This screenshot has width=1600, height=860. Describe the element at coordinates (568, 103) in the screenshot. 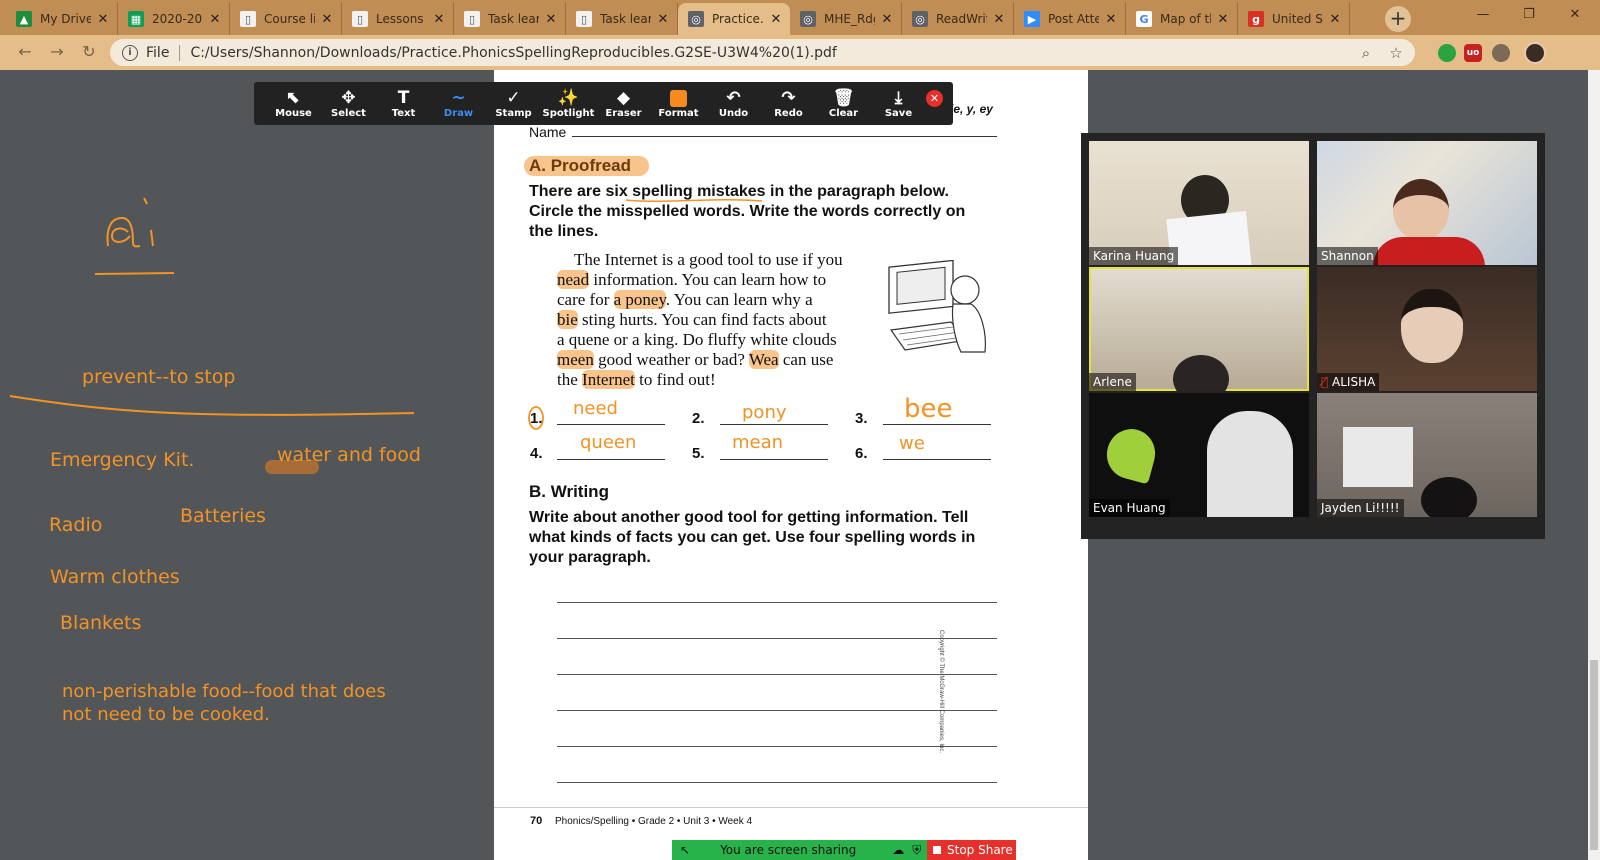

I see `tool-spotlight-button: ✨ Spotlight` at that location.